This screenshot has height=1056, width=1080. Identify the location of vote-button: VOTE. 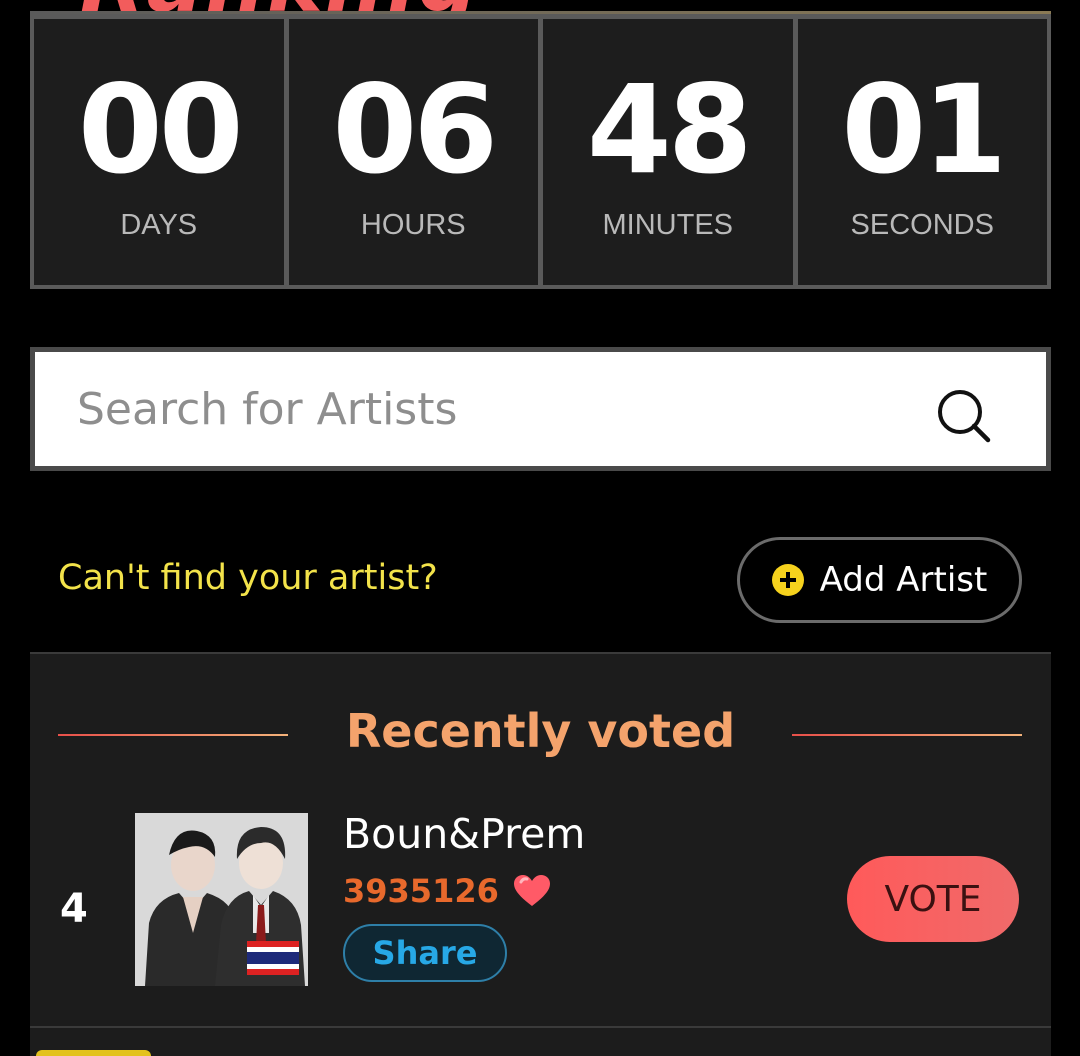
(933, 899).